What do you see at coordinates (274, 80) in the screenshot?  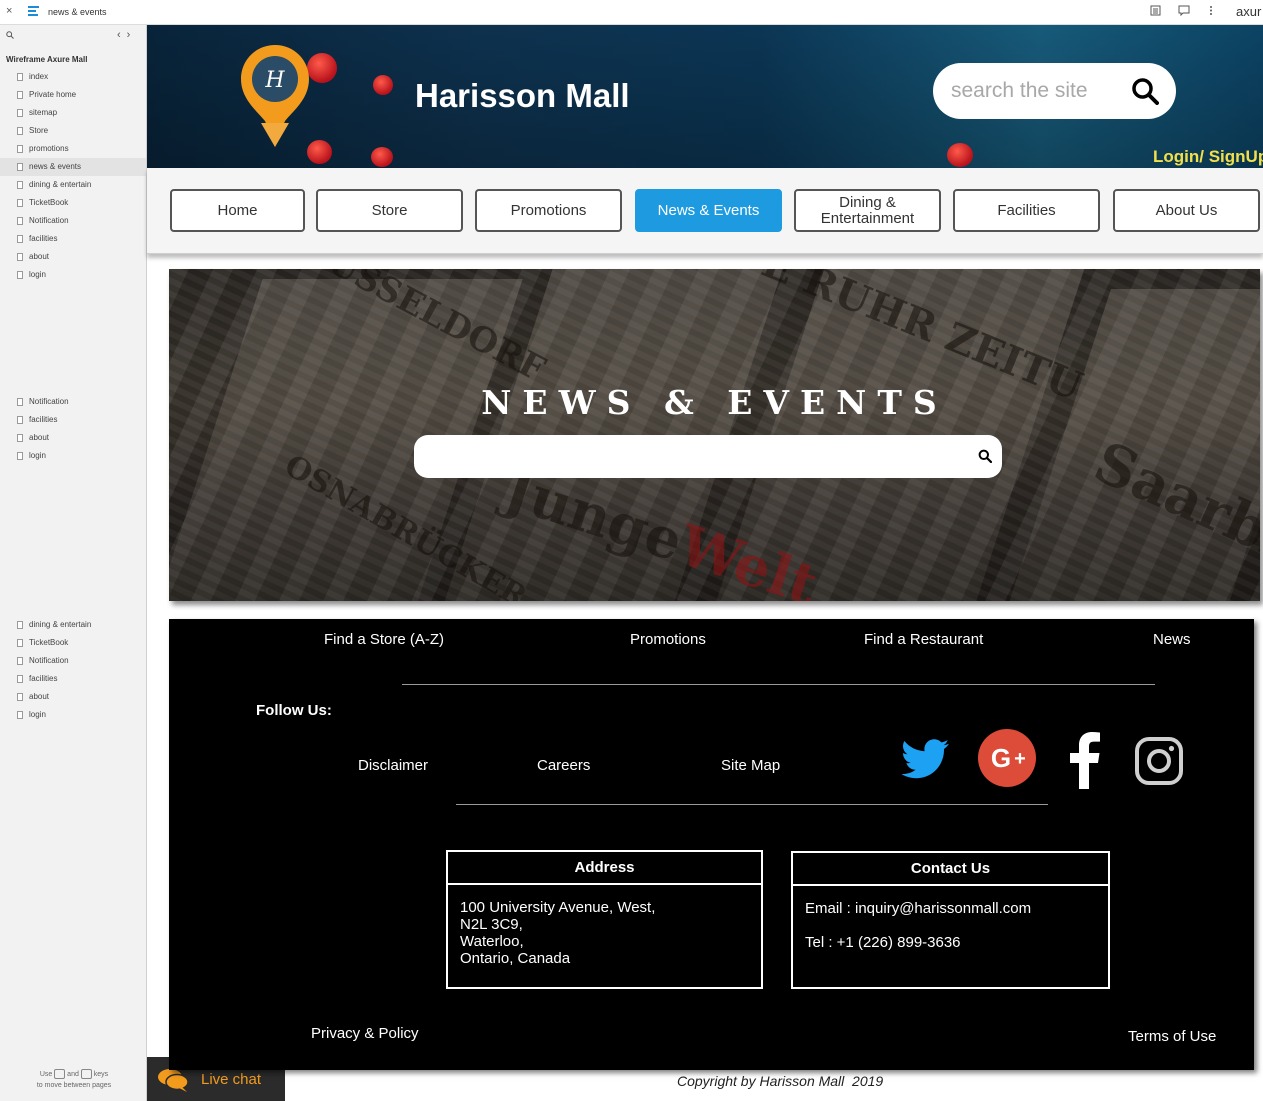 I see `svg-text: H` at bounding box center [274, 80].